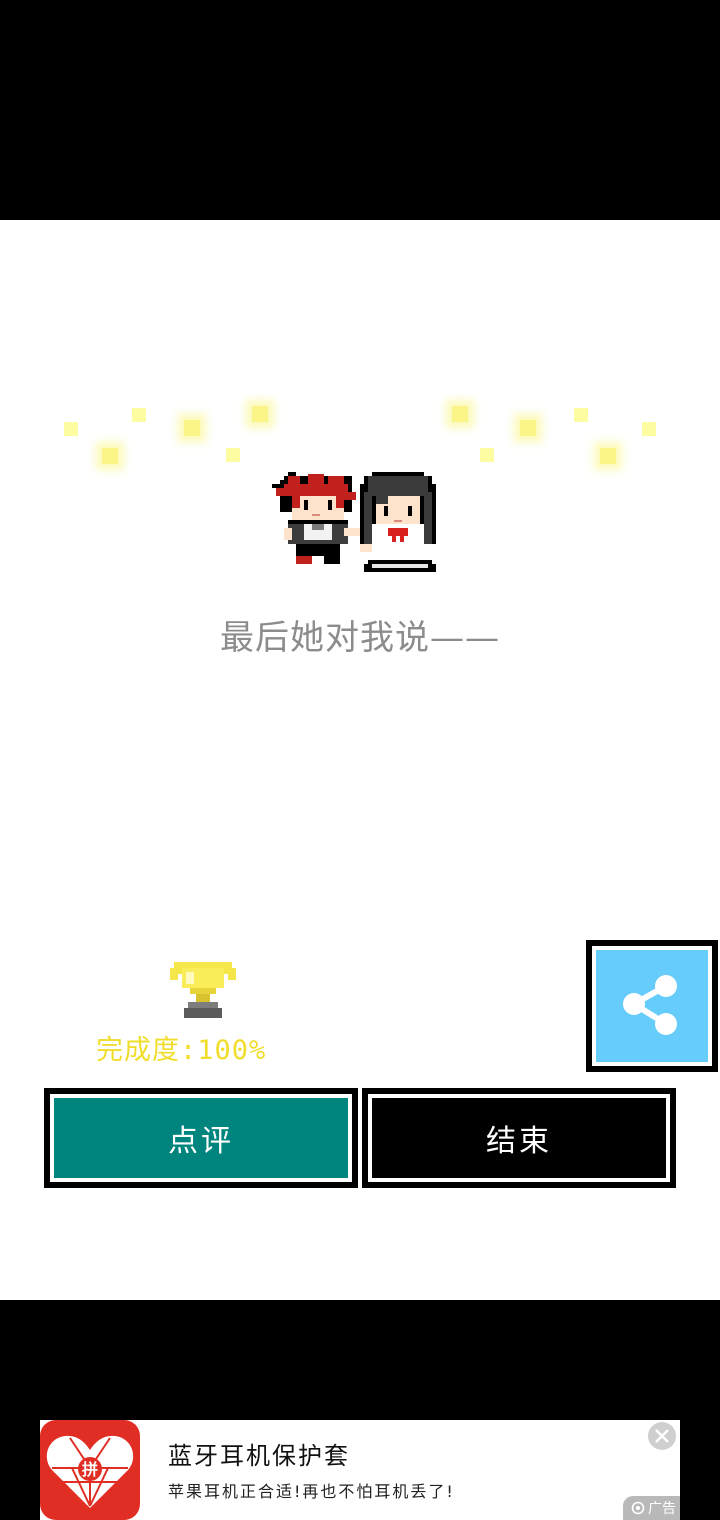  Describe the element at coordinates (662, 1509) in the screenshot. I see `ad-label-text: 广告` at that location.